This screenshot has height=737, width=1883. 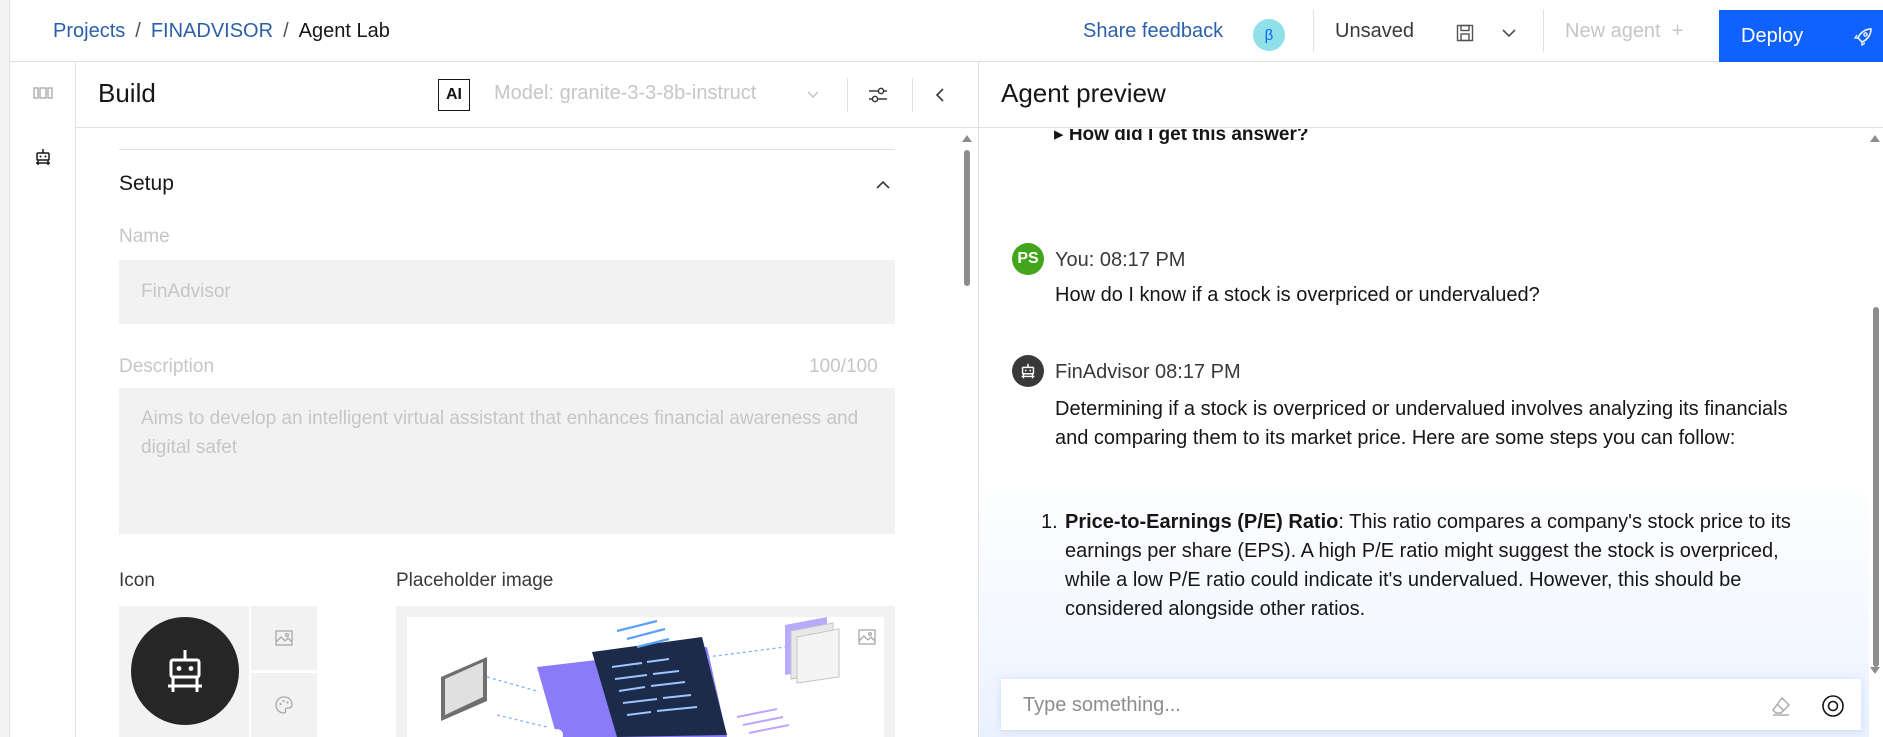 I want to click on agent-robot-icon, so click(x=43, y=157).